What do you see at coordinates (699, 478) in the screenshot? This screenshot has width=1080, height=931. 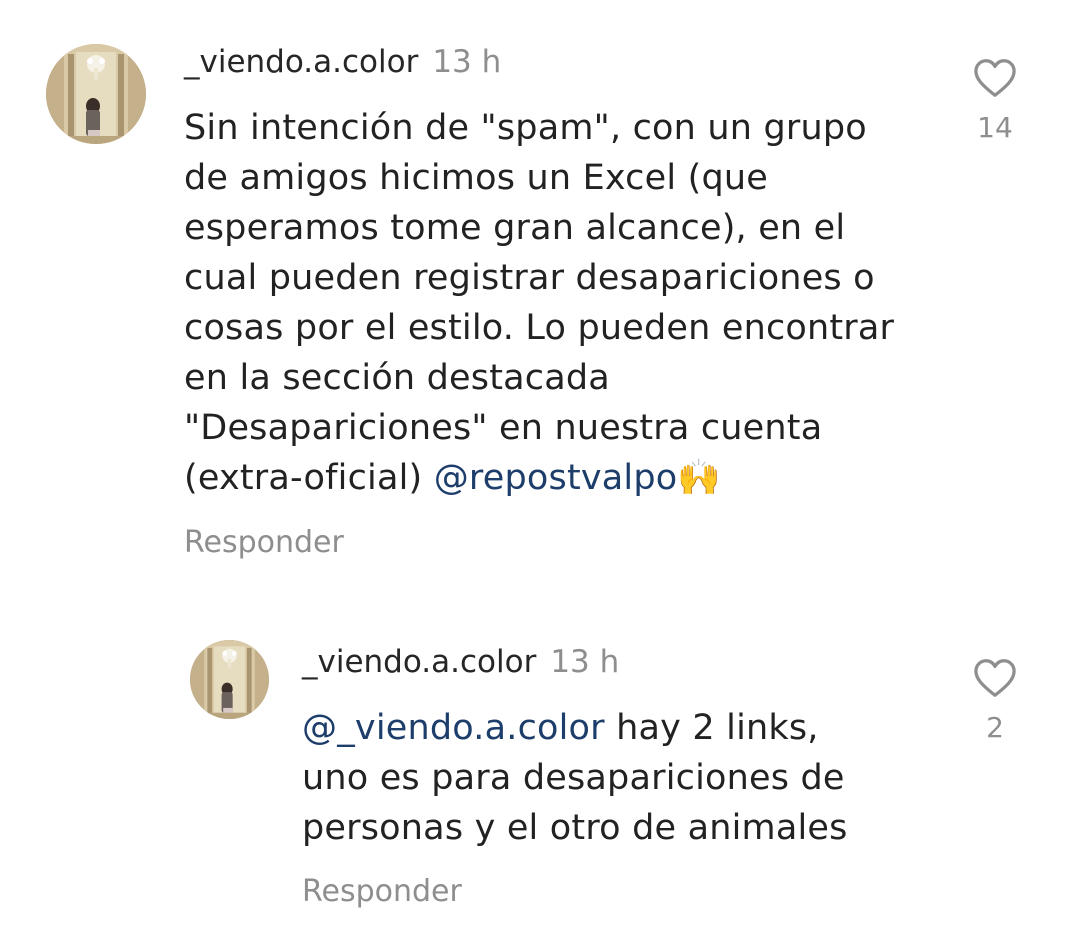 I see `emoji: 🙌` at bounding box center [699, 478].